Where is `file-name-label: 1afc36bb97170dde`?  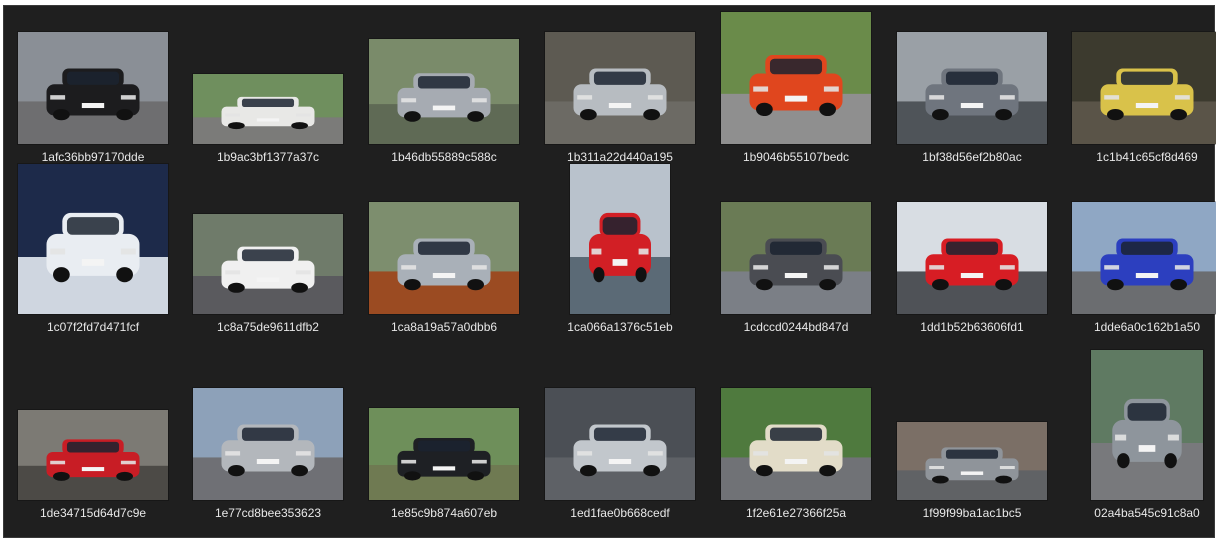
file-name-label: 1afc36bb97170dde is located at coordinates (93, 157).